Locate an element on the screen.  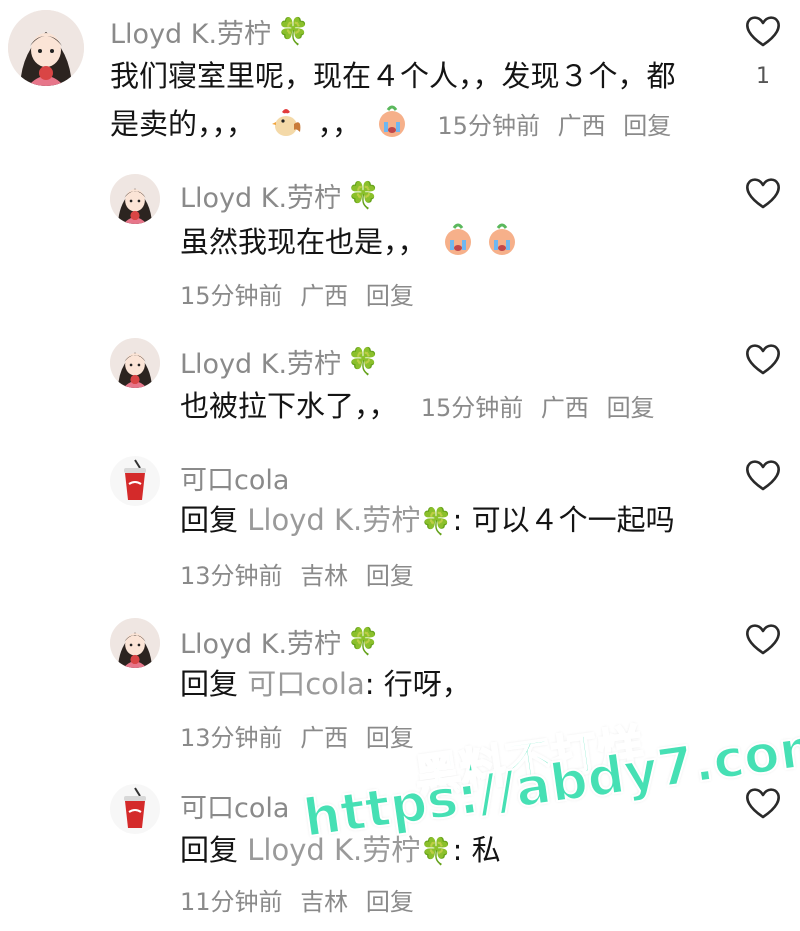
comment-text-cont: 是卖的，，， is located at coordinates (183, 124).